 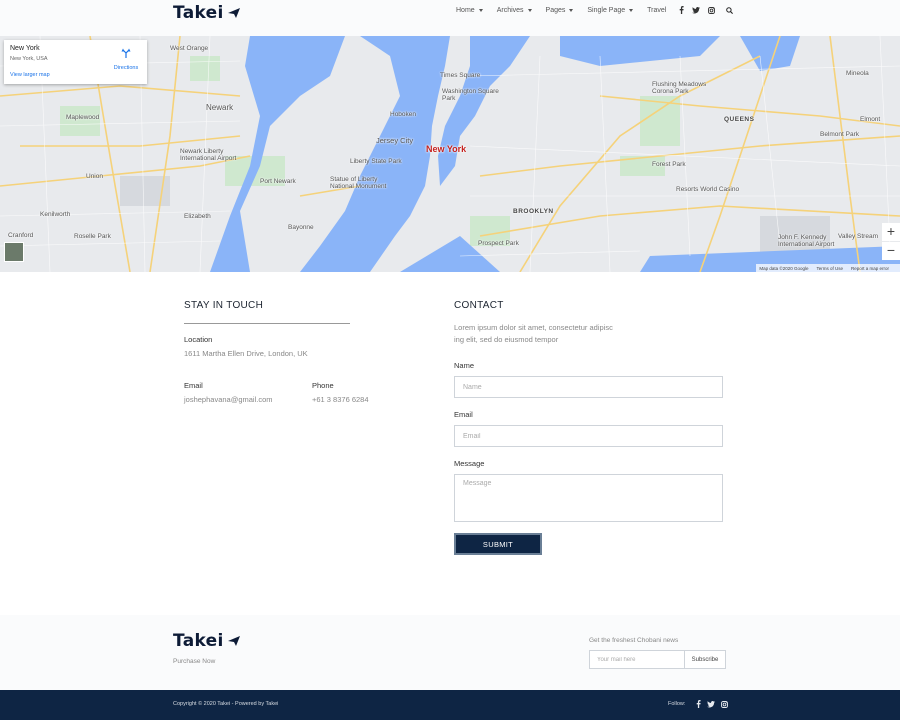 What do you see at coordinates (94, 176) in the screenshot?
I see `map-place-label: Union` at bounding box center [94, 176].